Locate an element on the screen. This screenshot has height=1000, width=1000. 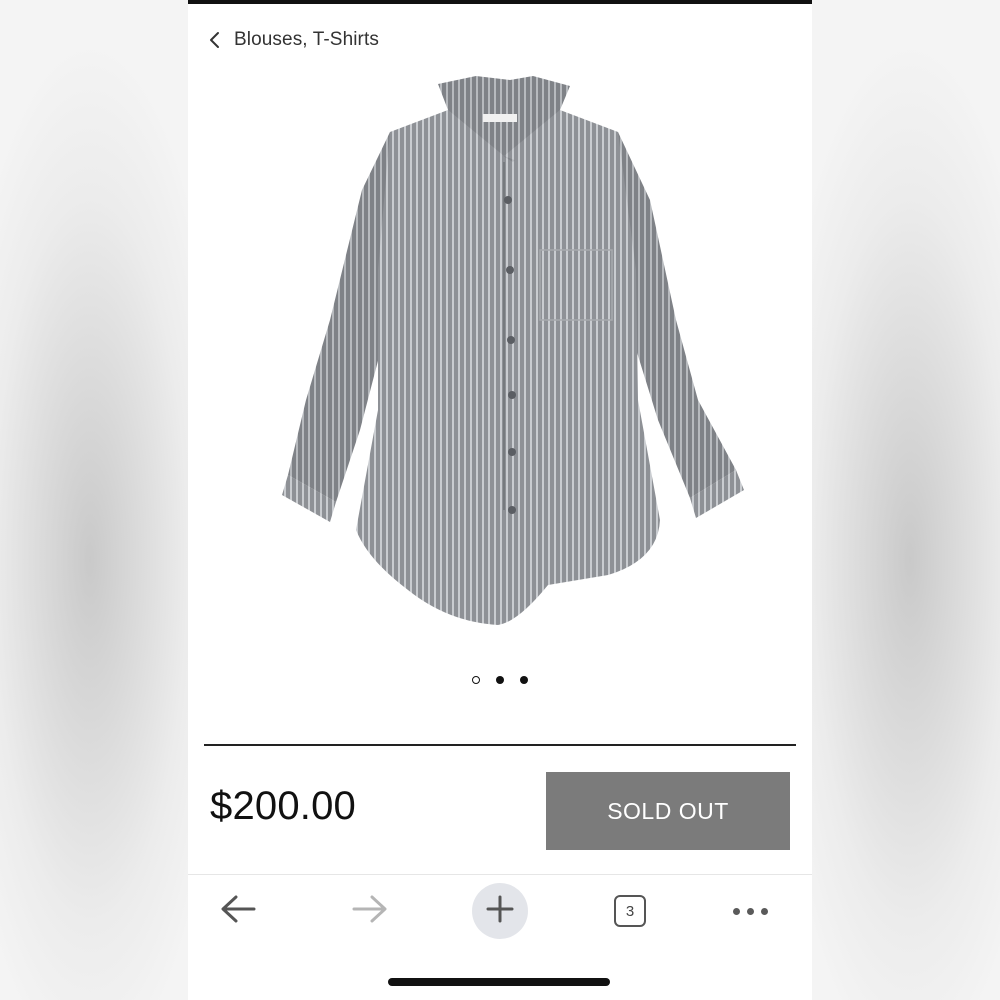
tabs-button: 3 is located at coordinates (630, 911).